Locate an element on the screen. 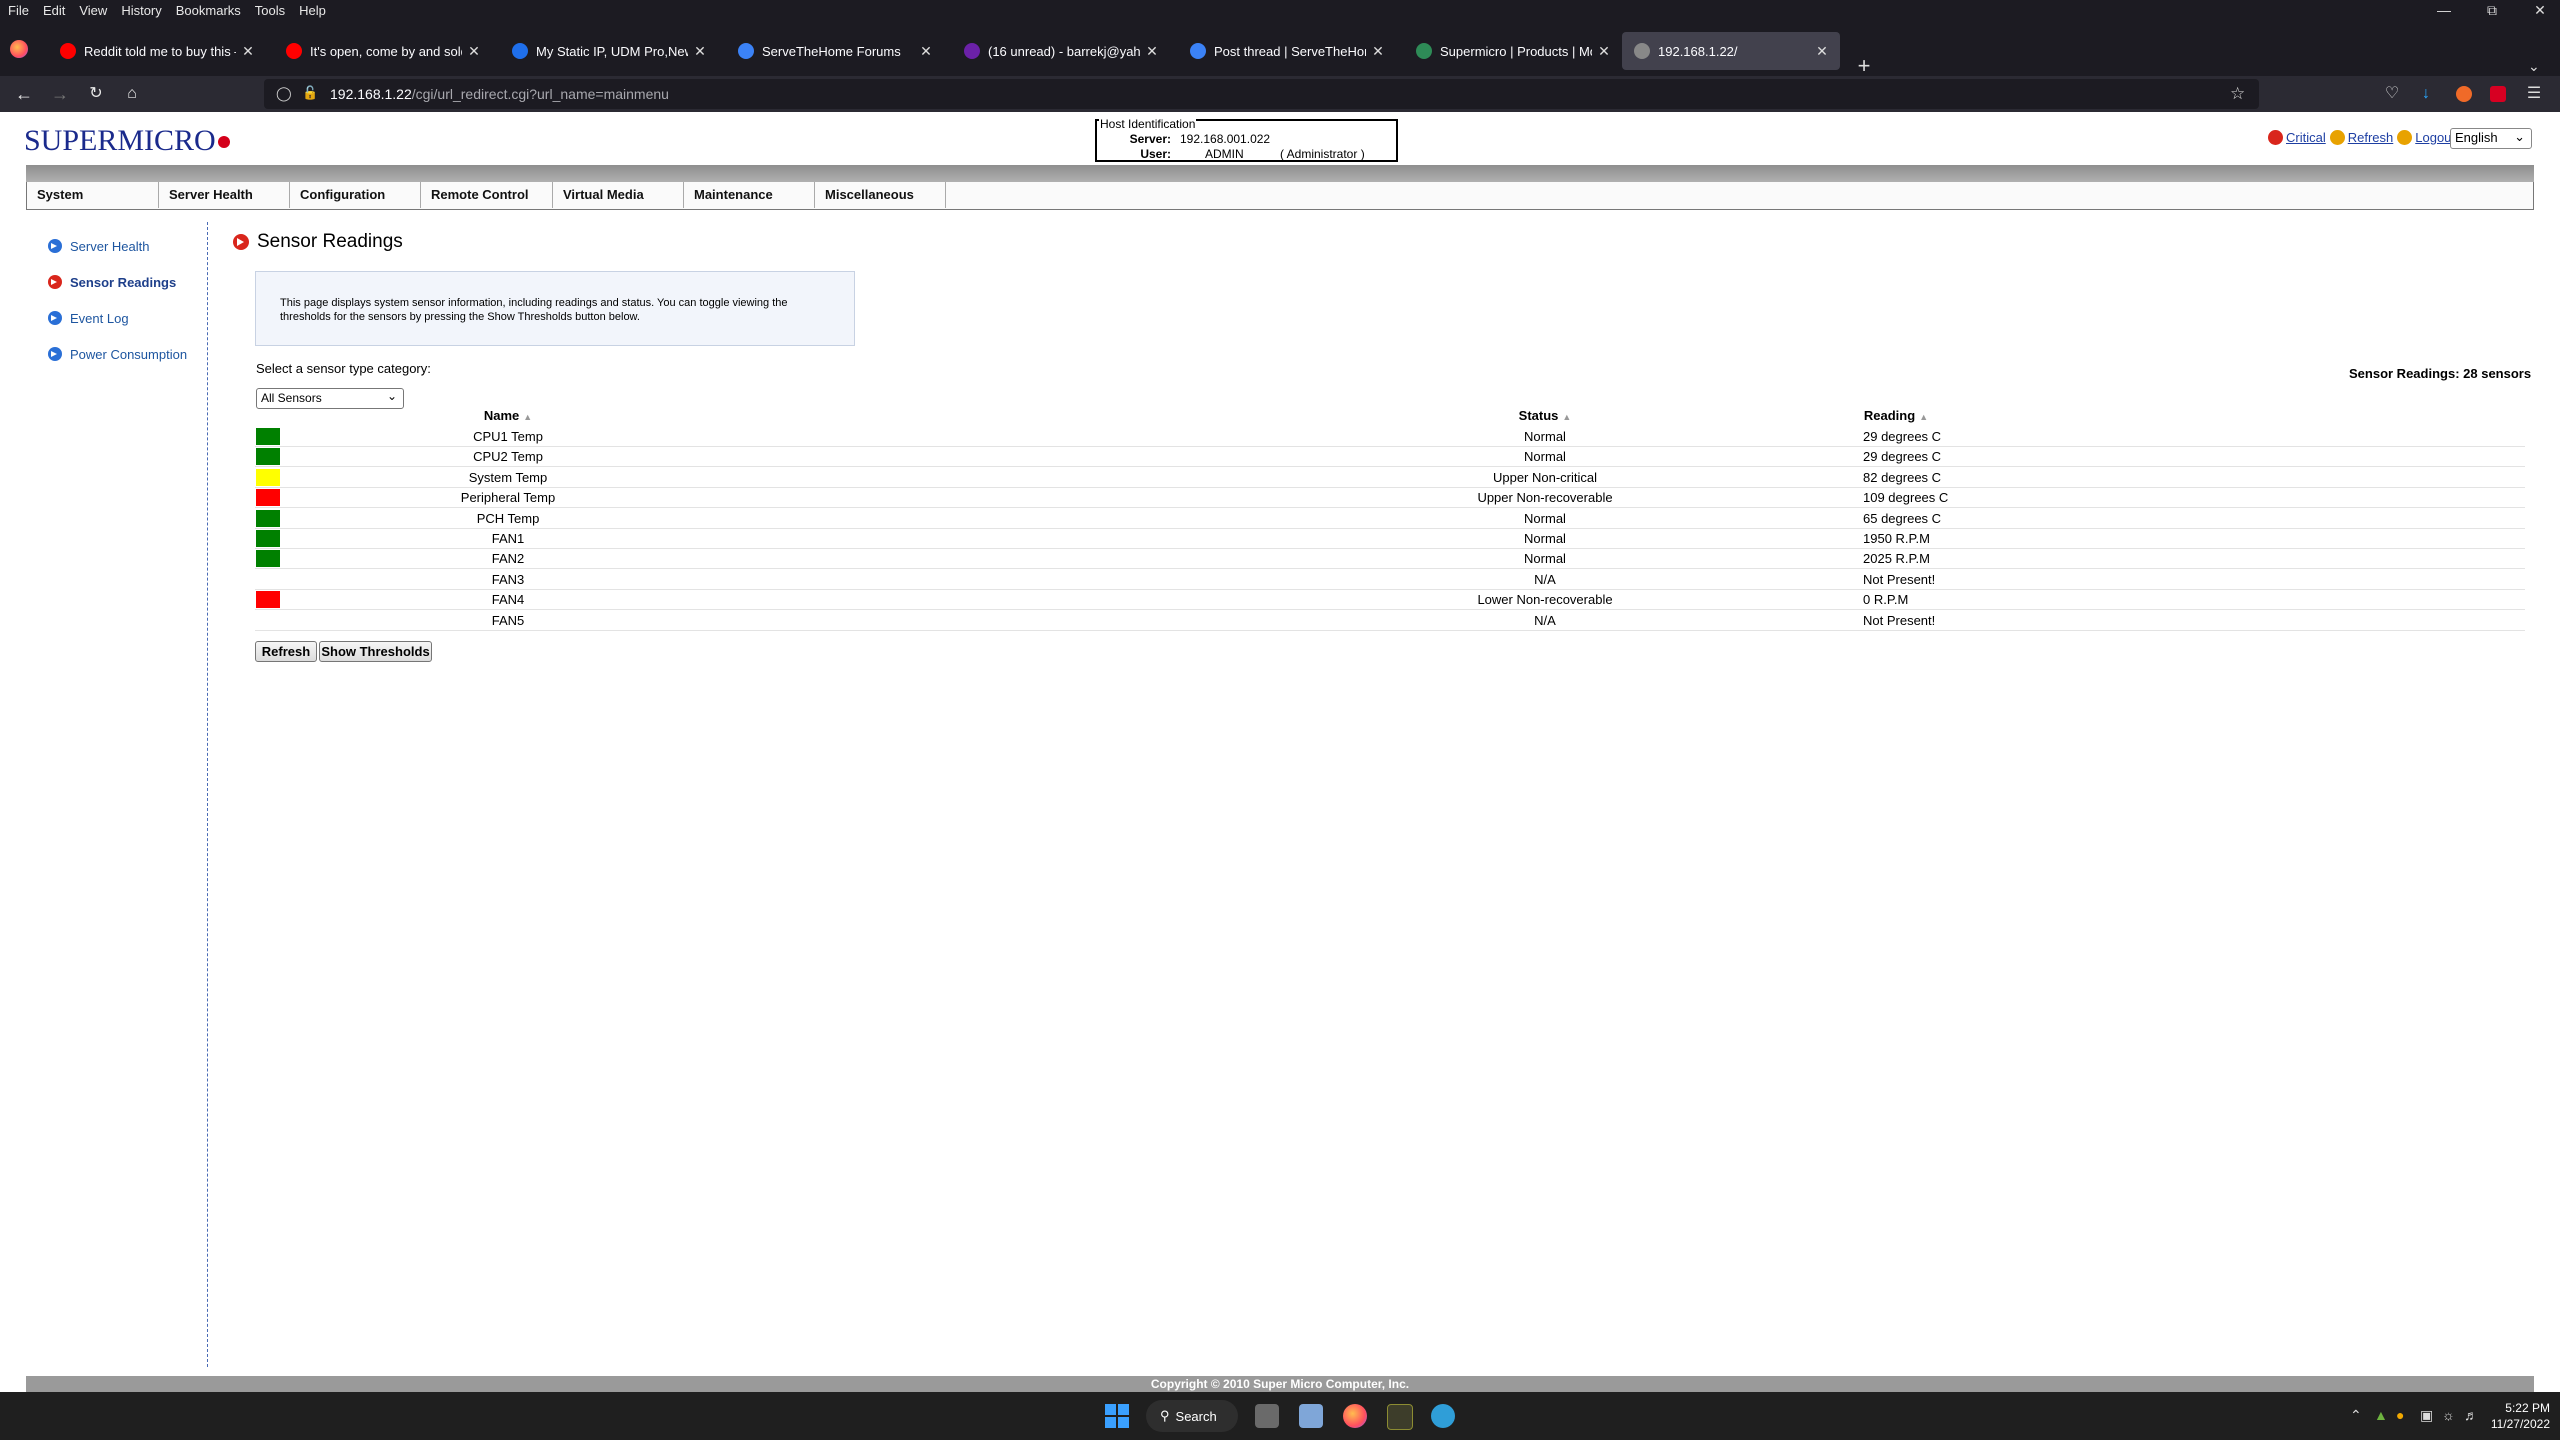 The height and width of the screenshot is (1440, 2560). back-icon: ← is located at coordinates (24, 94).